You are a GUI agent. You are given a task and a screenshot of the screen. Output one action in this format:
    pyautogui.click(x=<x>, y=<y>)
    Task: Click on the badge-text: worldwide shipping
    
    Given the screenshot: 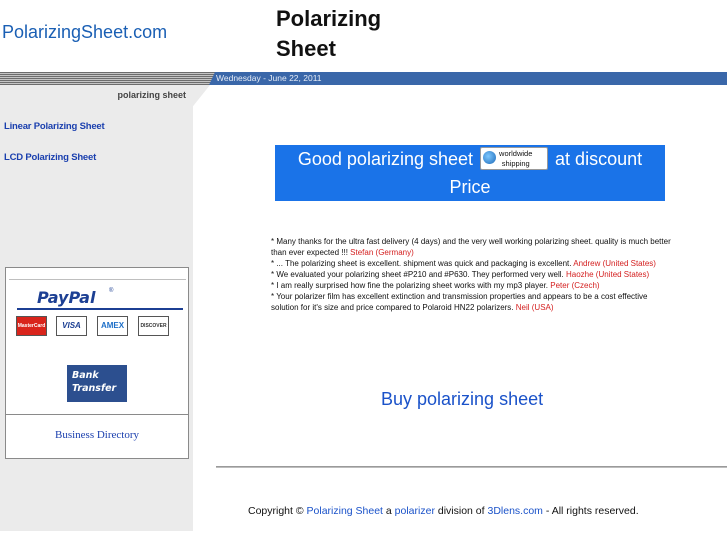 What is the action you would take?
    pyautogui.click(x=515, y=159)
    